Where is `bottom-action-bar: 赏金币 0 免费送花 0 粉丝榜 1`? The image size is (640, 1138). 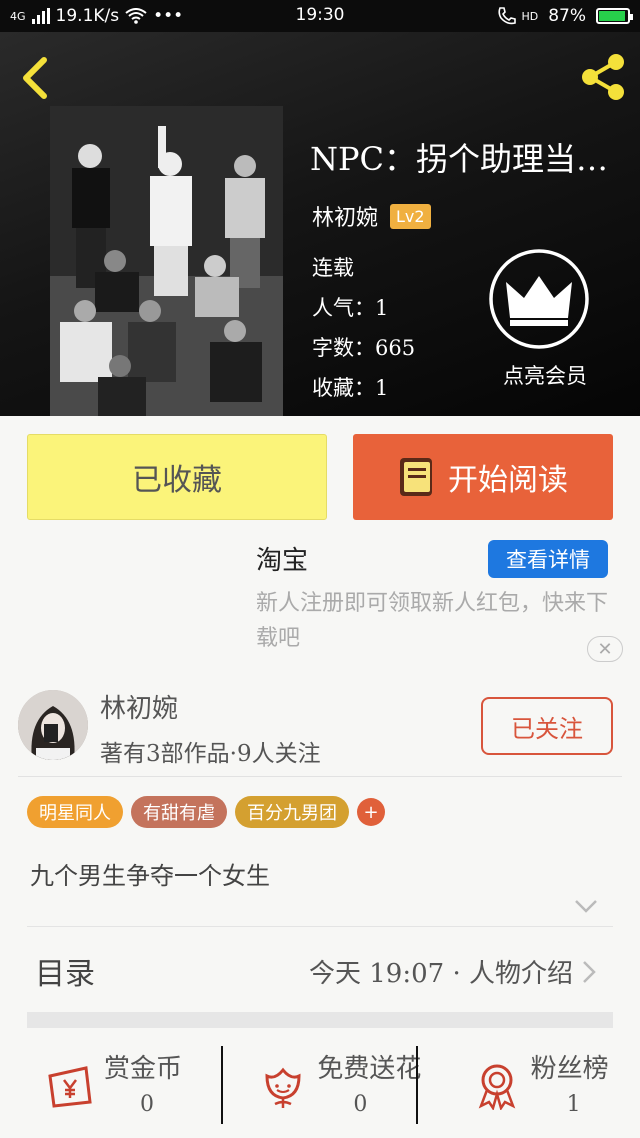
bottom-action-bar: 赏金币 0 免费送花 0 粉丝榜 1 is located at coordinates (320, 1089).